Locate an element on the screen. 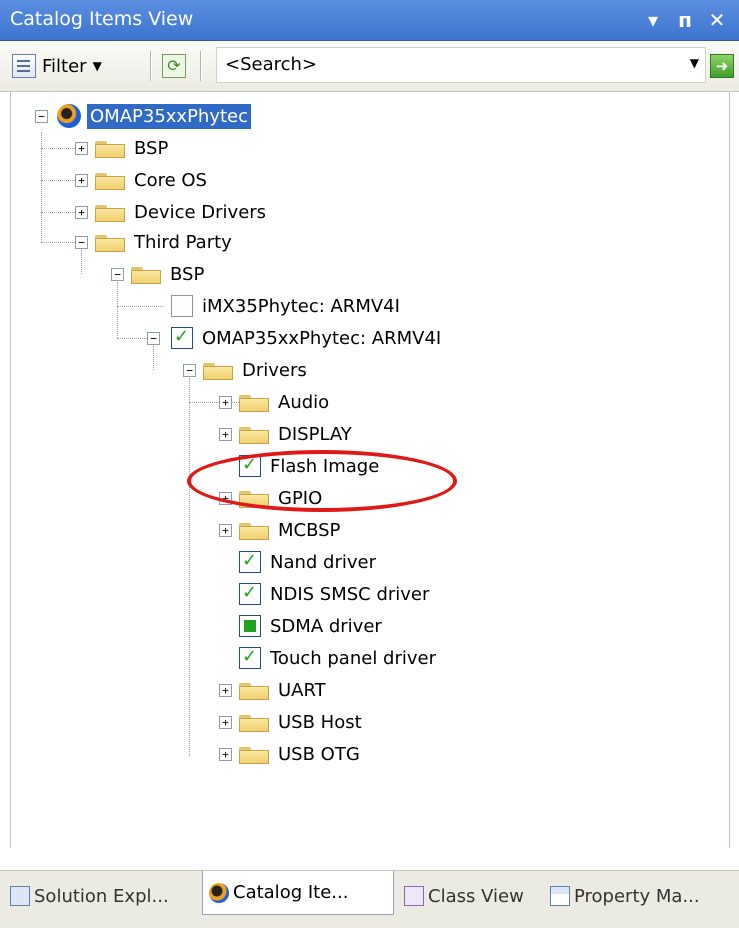  tree-node-imx35phytec: iMX35Phytec: ARMV4I is located at coordinates (287, 306).